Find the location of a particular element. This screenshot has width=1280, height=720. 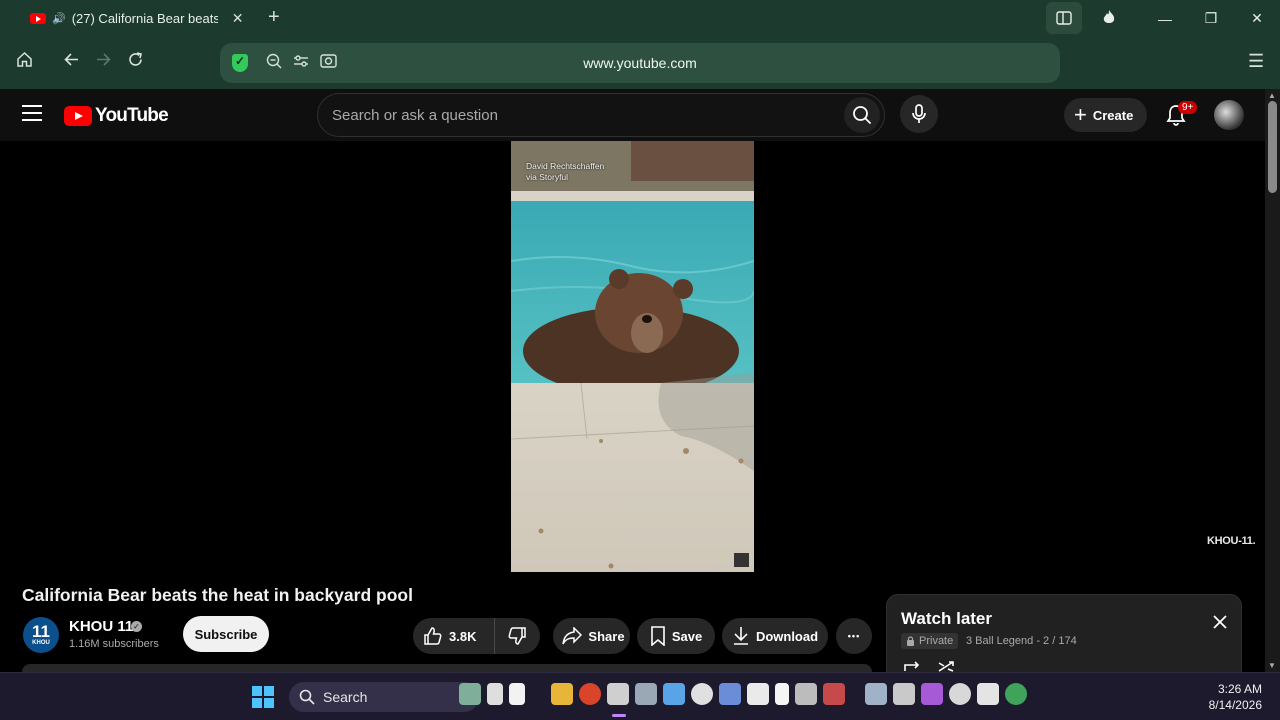

copilot-icon is located at coordinates (517, 694).